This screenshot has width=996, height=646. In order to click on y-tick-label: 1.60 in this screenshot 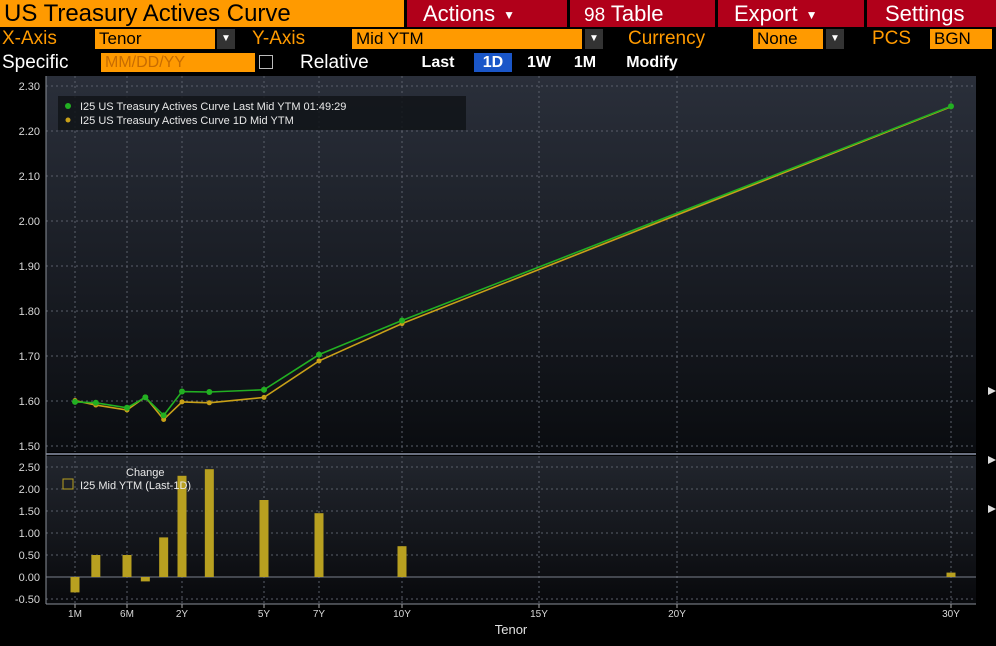, I will do `click(29, 402)`.